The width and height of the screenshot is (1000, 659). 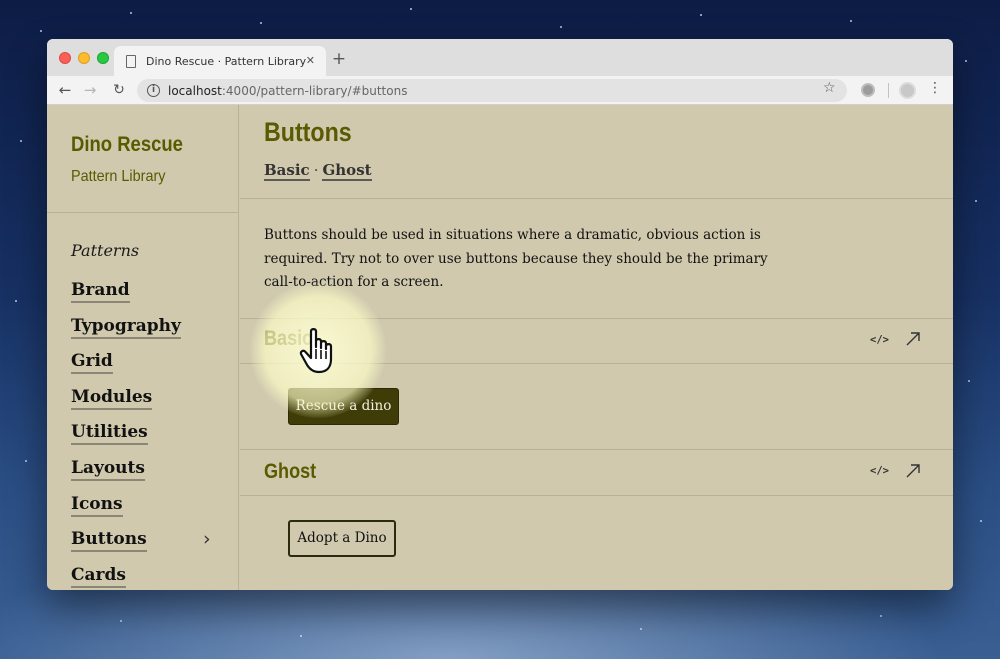 I want to click on page-icon, so click(x=131, y=61).